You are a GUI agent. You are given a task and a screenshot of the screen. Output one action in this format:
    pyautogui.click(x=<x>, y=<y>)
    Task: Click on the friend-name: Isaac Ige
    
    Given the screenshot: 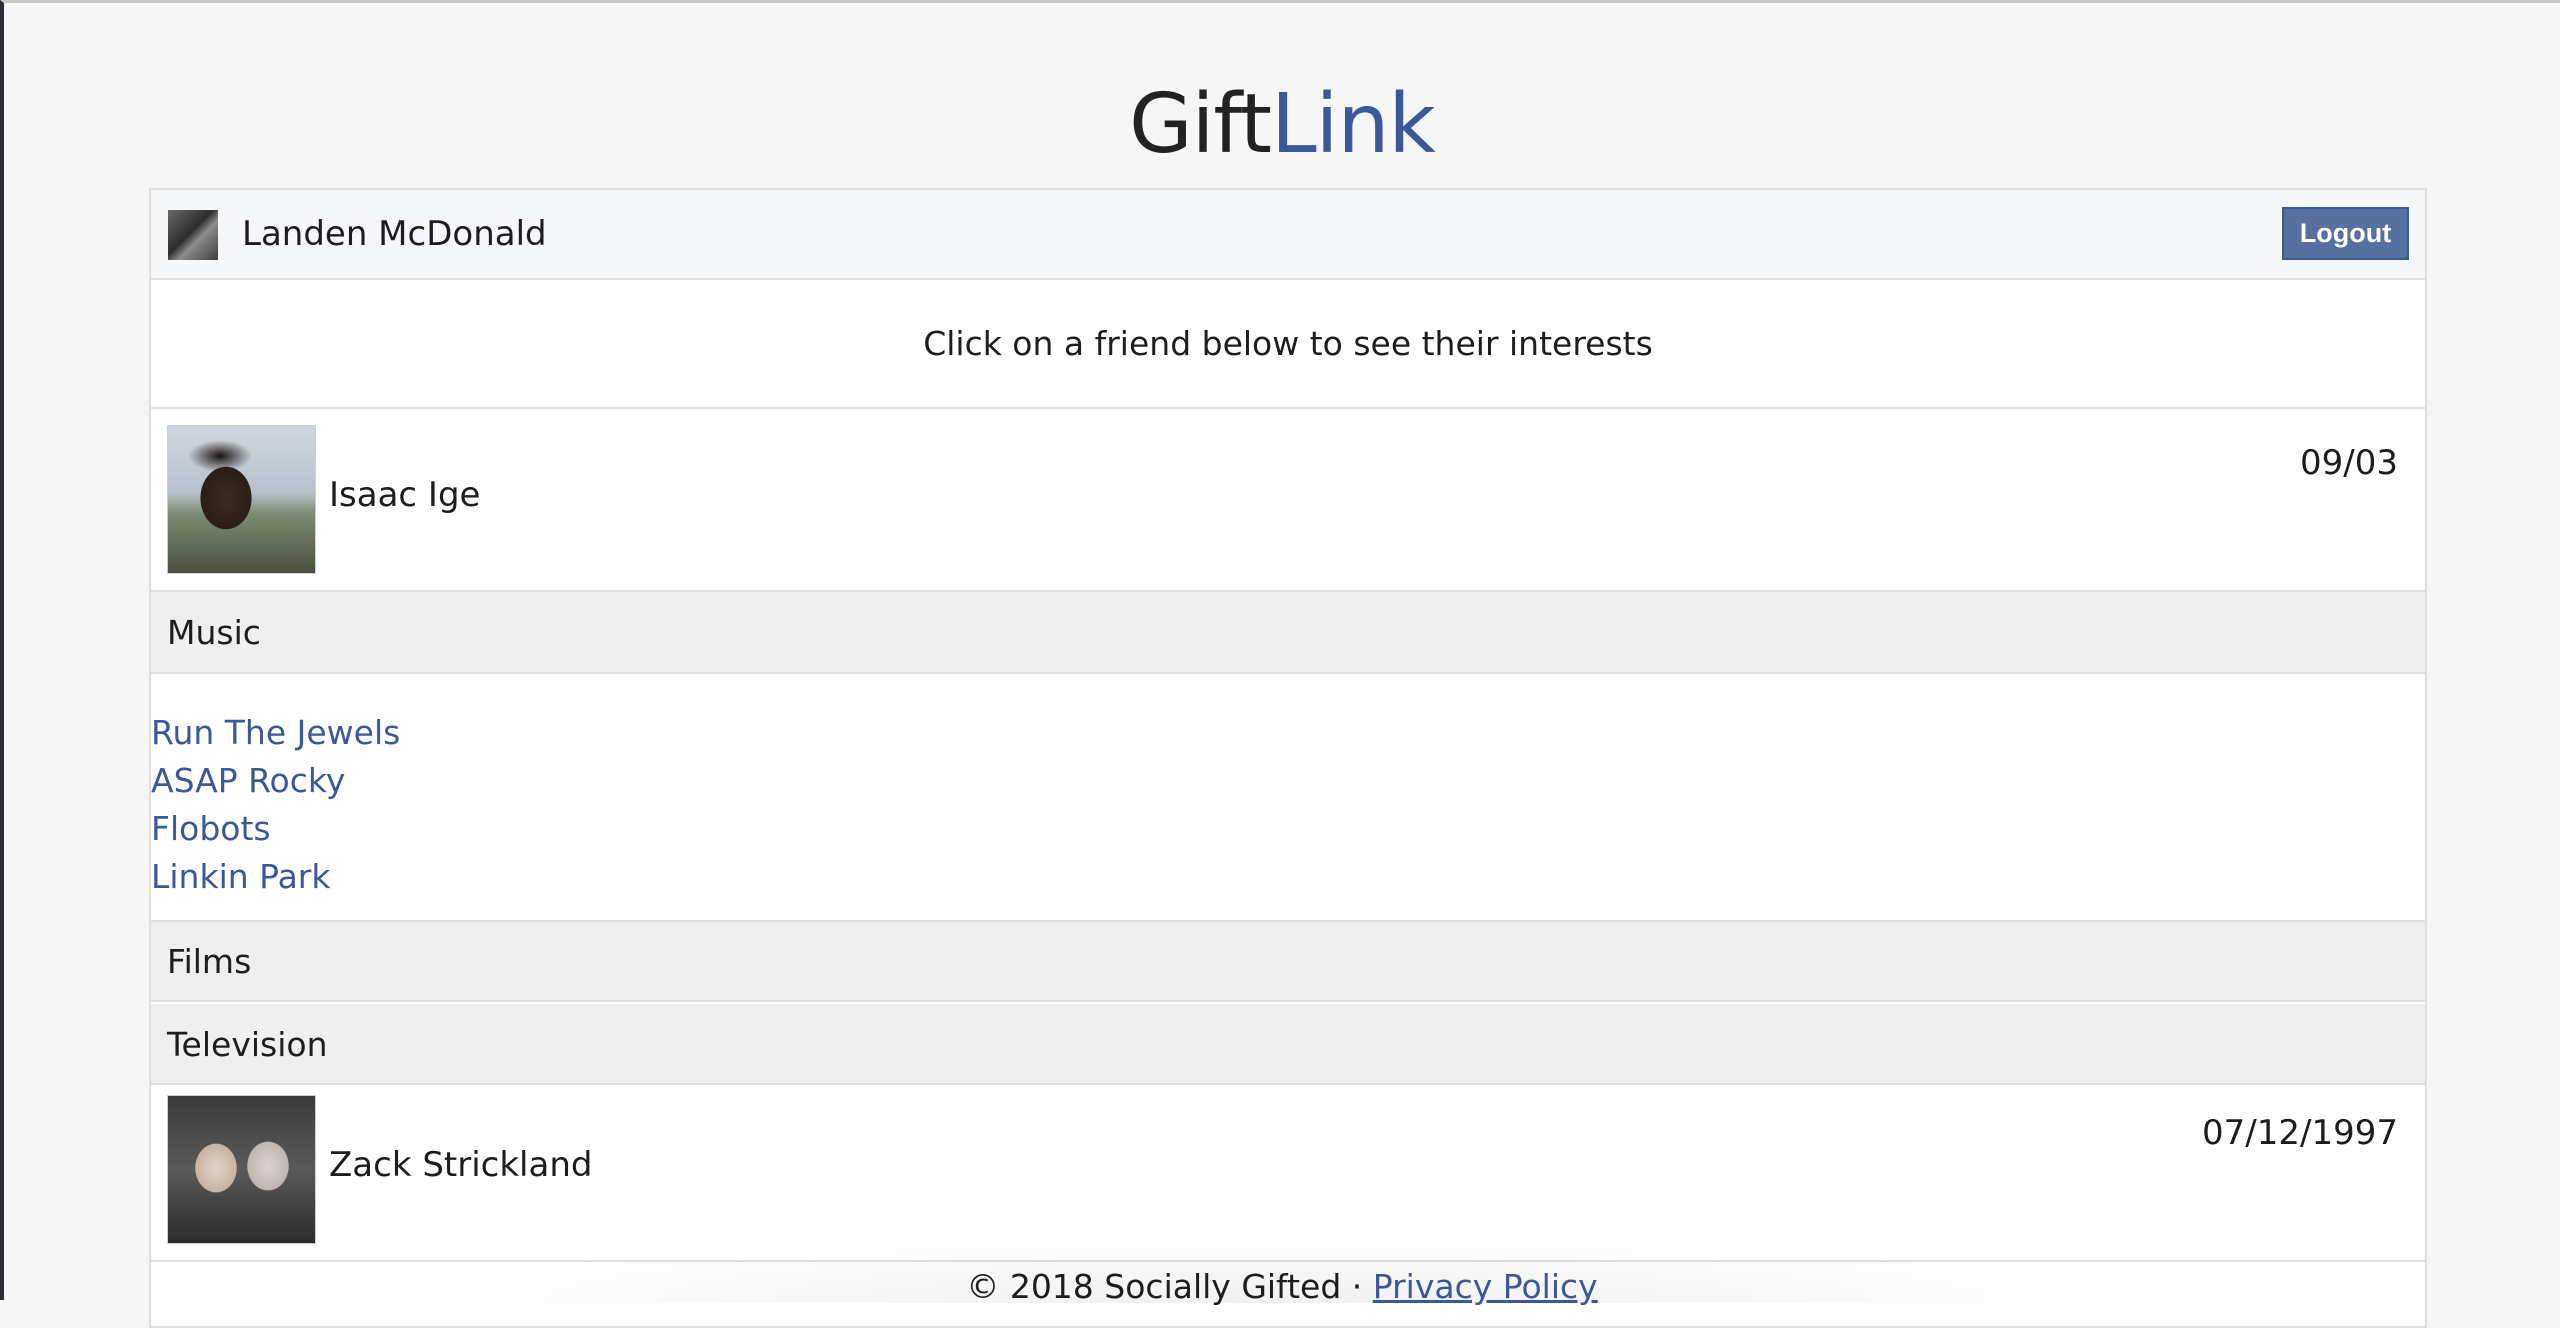 What is the action you would take?
    pyautogui.click(x=405, y=495)
    